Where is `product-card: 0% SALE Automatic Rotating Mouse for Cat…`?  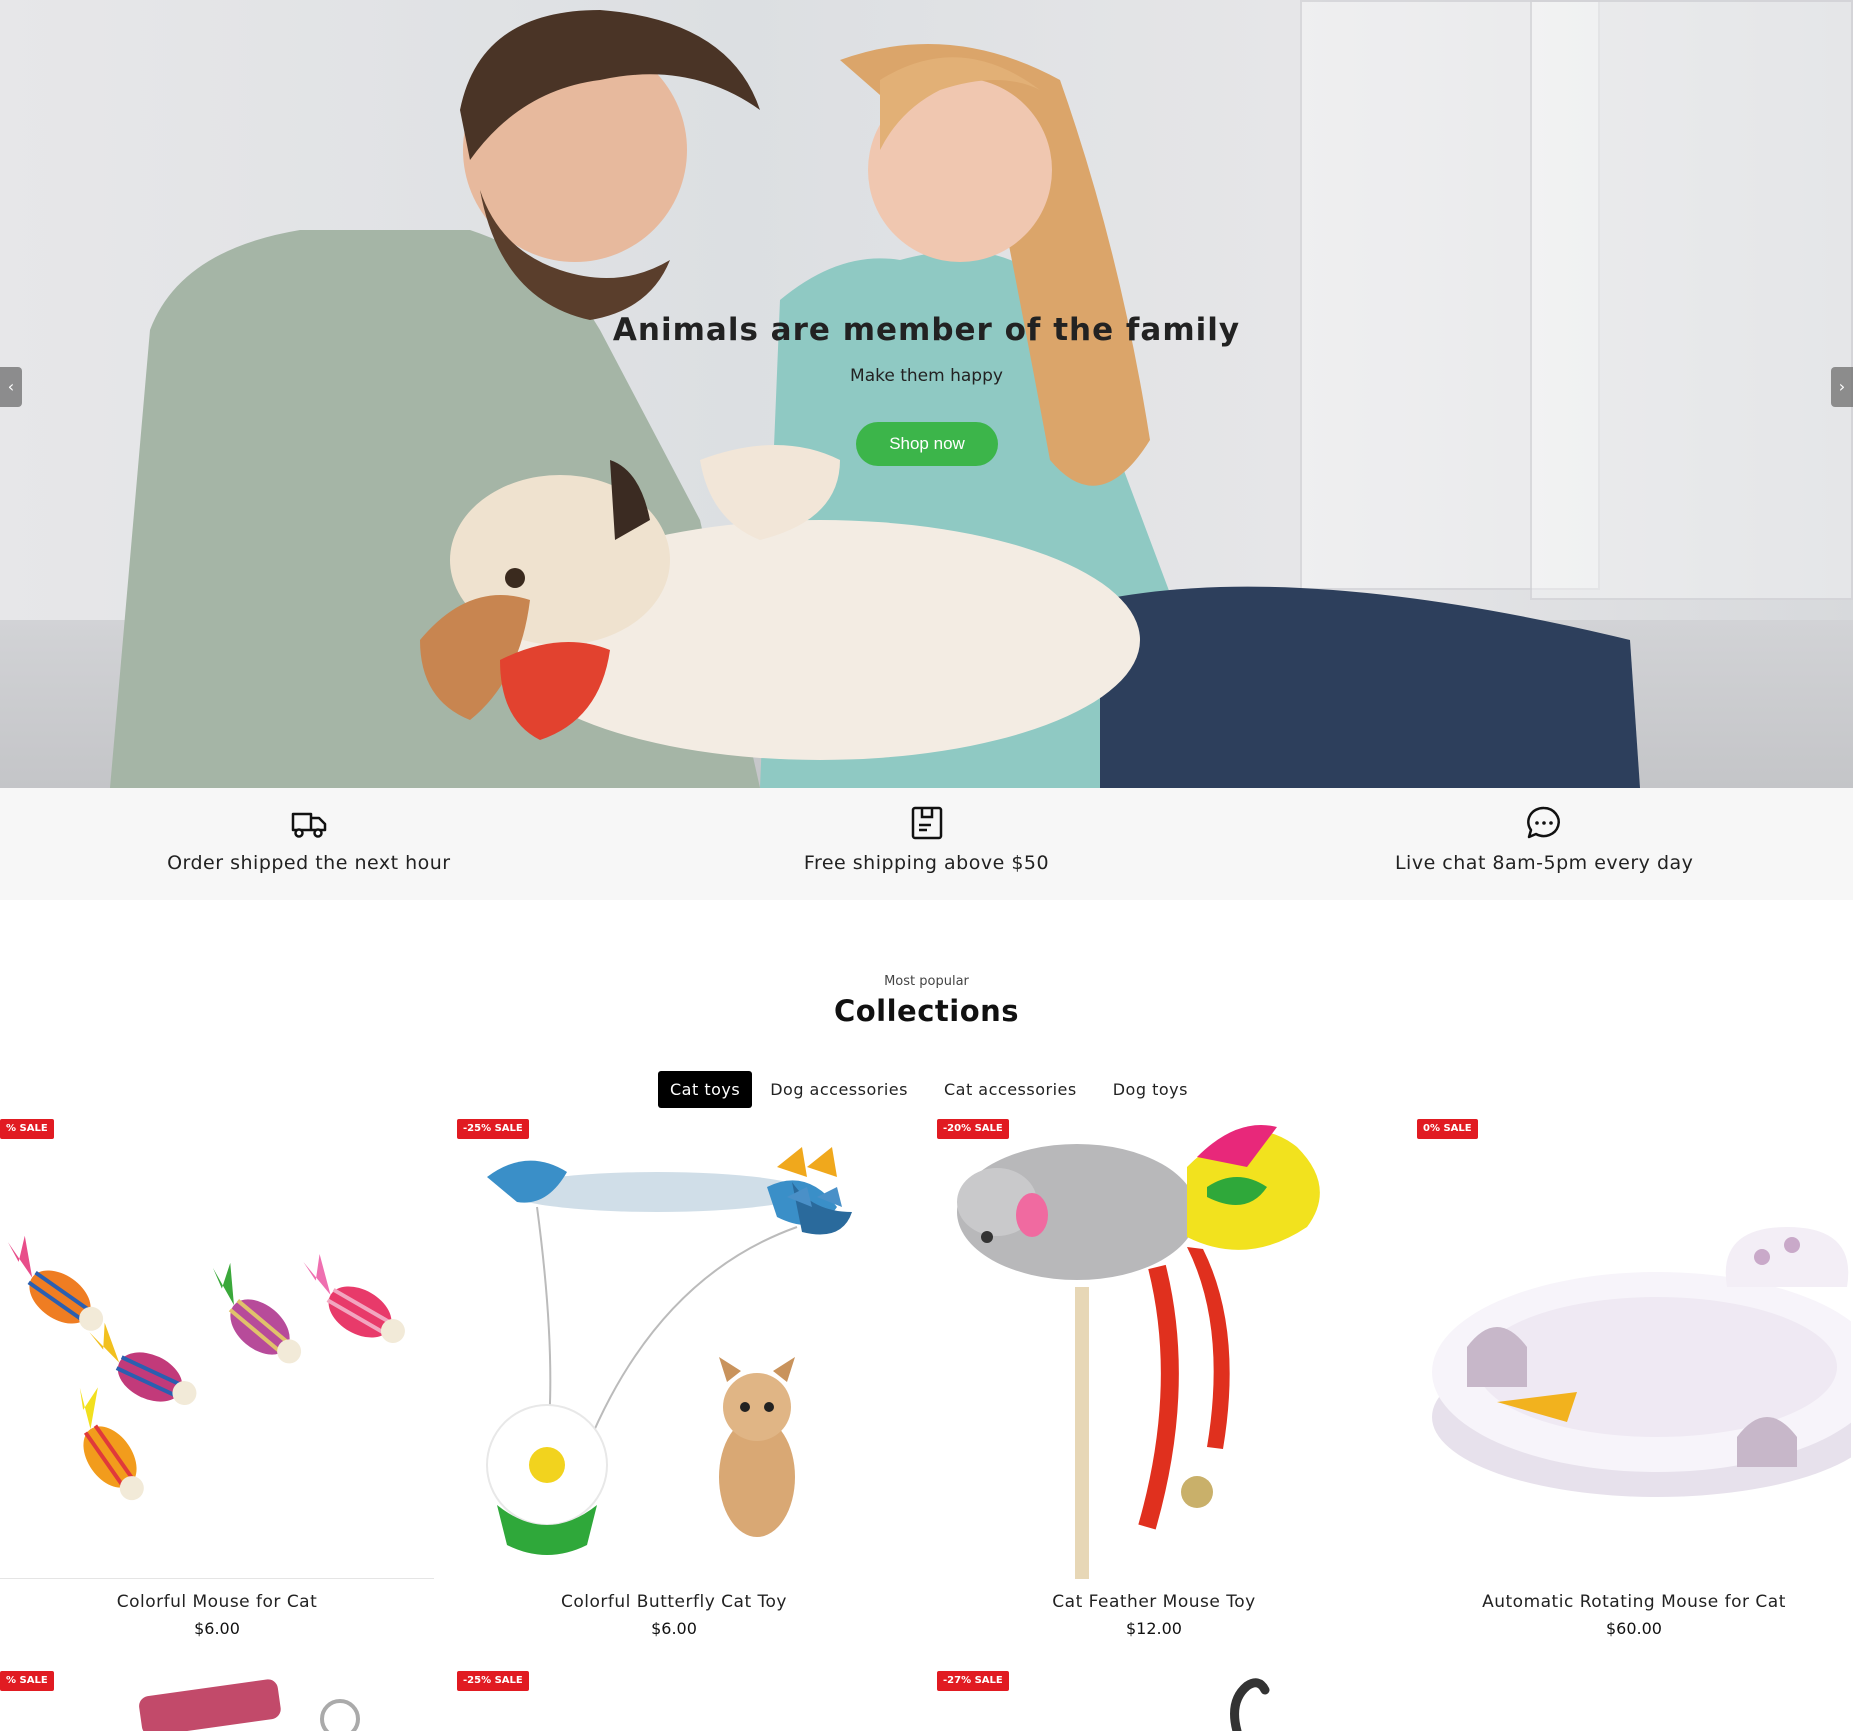
product-card: 0% SALE Automatic Rotating Mouse for Cat… is located at coordinates (1634, 1377).